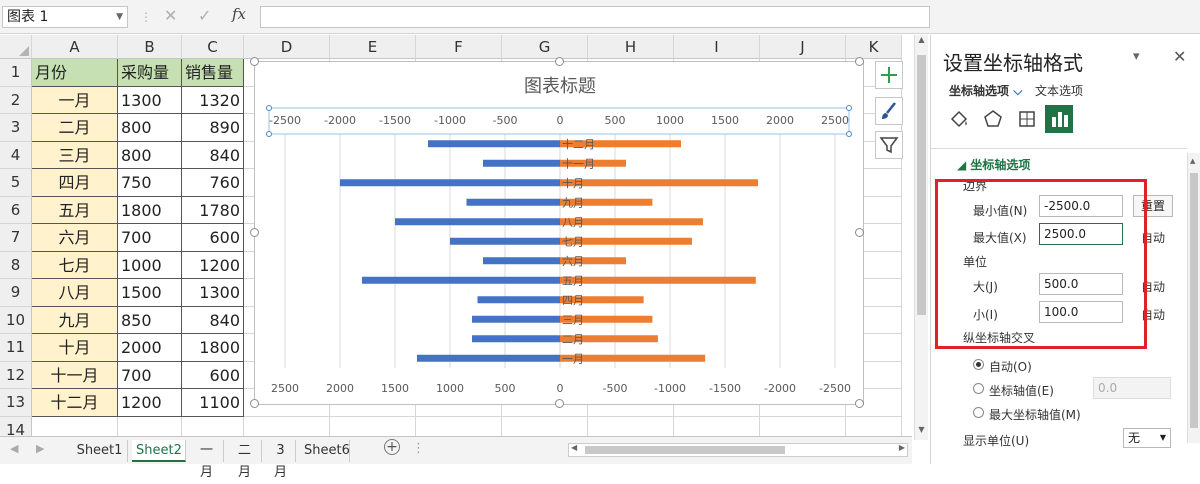 This screenshot has height=484, width=1200. Describe the element at coordinates (325, 451) in the screenshot. I see `sheet-tab: Sheet6` at that location.